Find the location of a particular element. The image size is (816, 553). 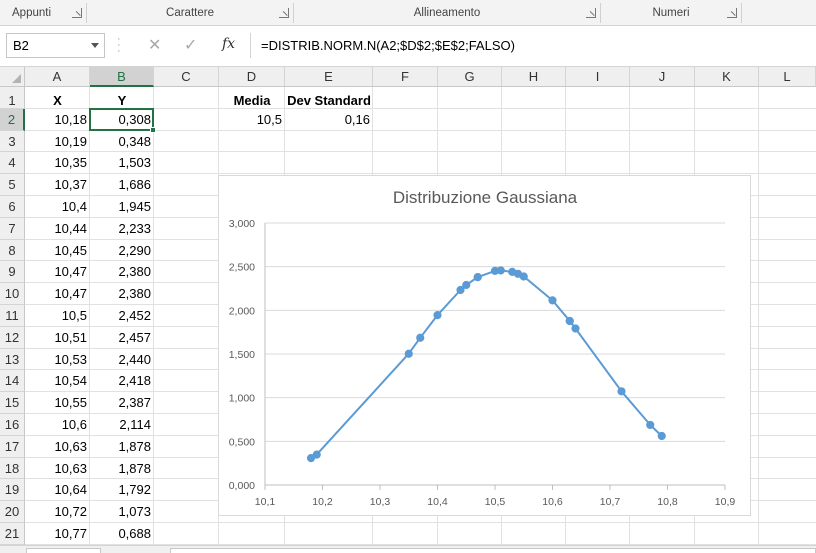

cell-a18-x: 10,63 is located at coordinates (57, 469).